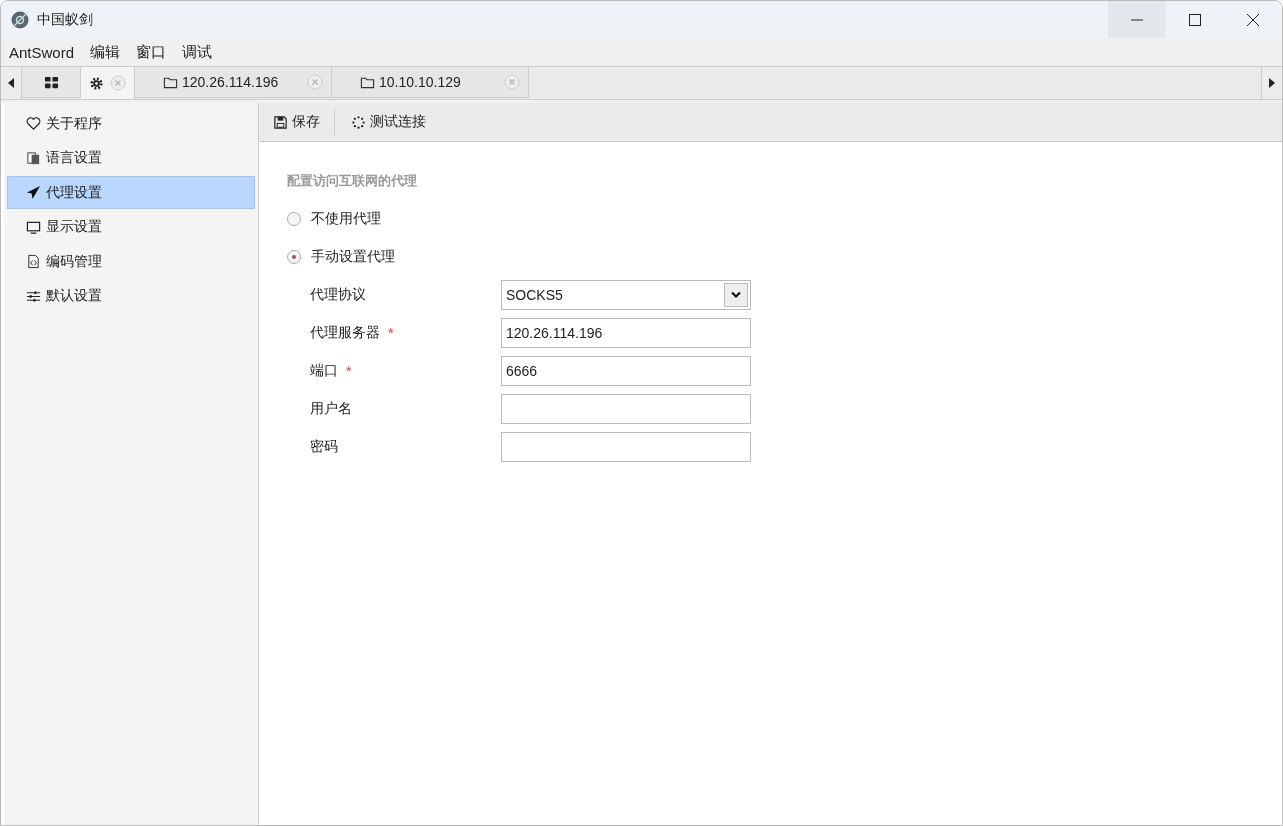 The height and width of the screenshot is (826, 1283). What do you see at coordinates (353, 257) in the screenshot?
I see `radio-label: 手动设置代理` at bounding box center [353, 257].